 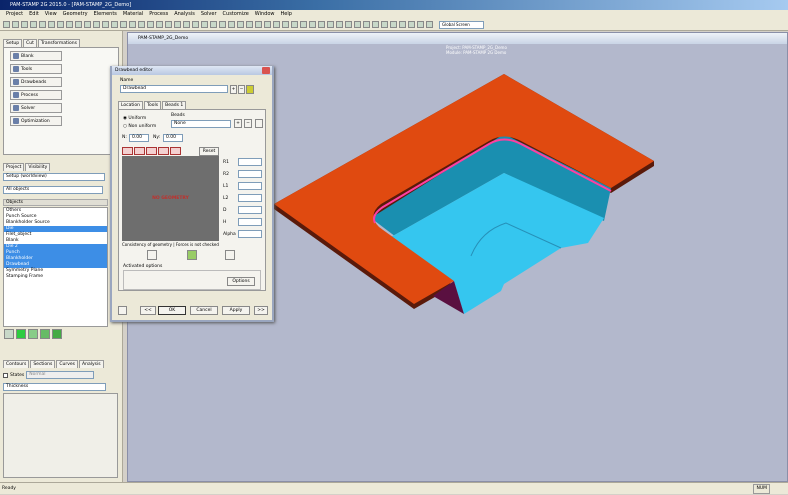 What do you see at coordinates (174, 89) in the screenshot?
I see `name-select: Drawbead` at bounding box center [174, 89].